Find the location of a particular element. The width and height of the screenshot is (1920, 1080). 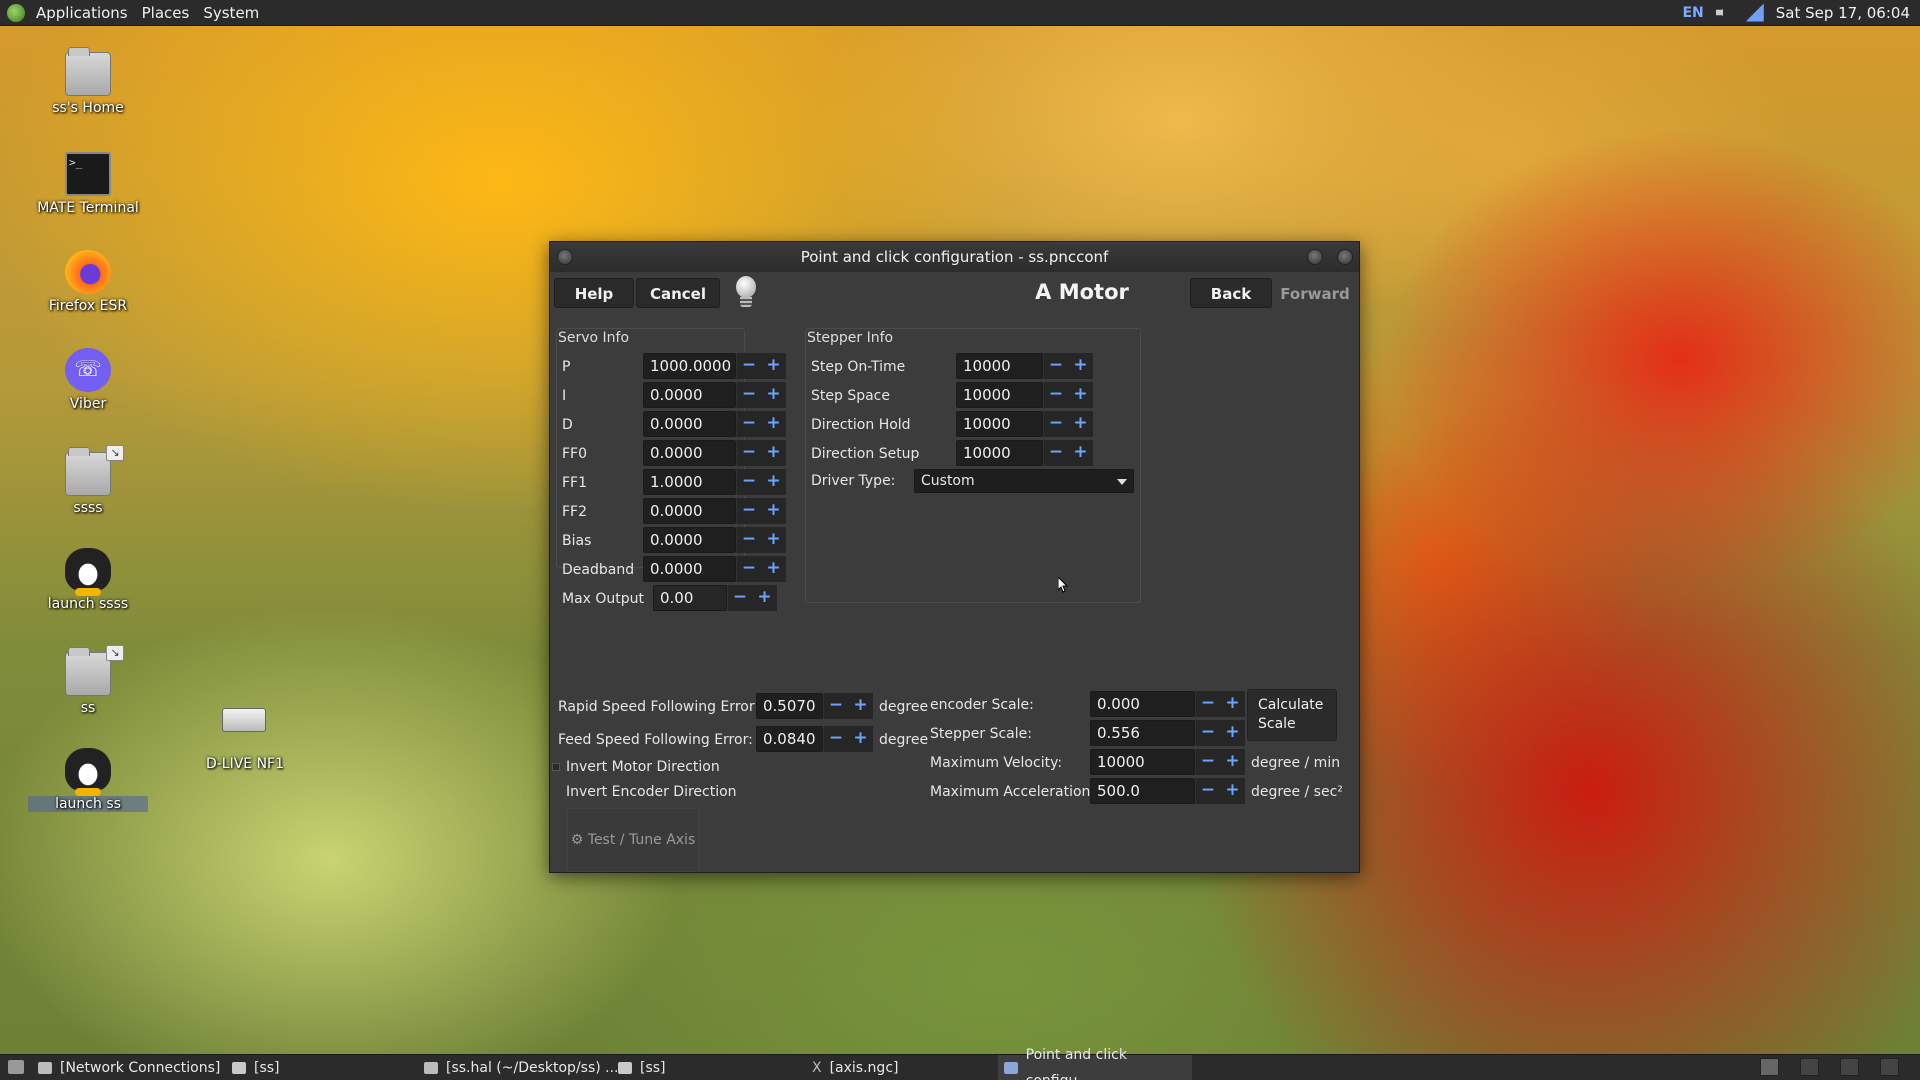

show-desktop-icon is located at coordinates (16, 1067).